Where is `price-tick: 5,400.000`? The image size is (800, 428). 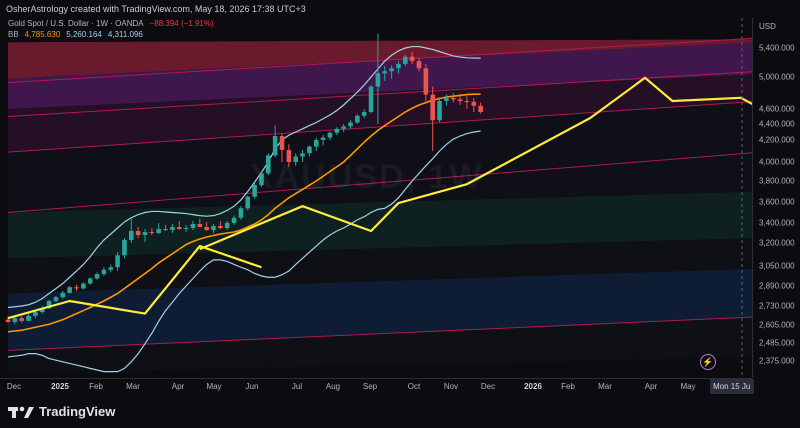 price-tick: 5,400.000 is located at coordinates (777, 48).